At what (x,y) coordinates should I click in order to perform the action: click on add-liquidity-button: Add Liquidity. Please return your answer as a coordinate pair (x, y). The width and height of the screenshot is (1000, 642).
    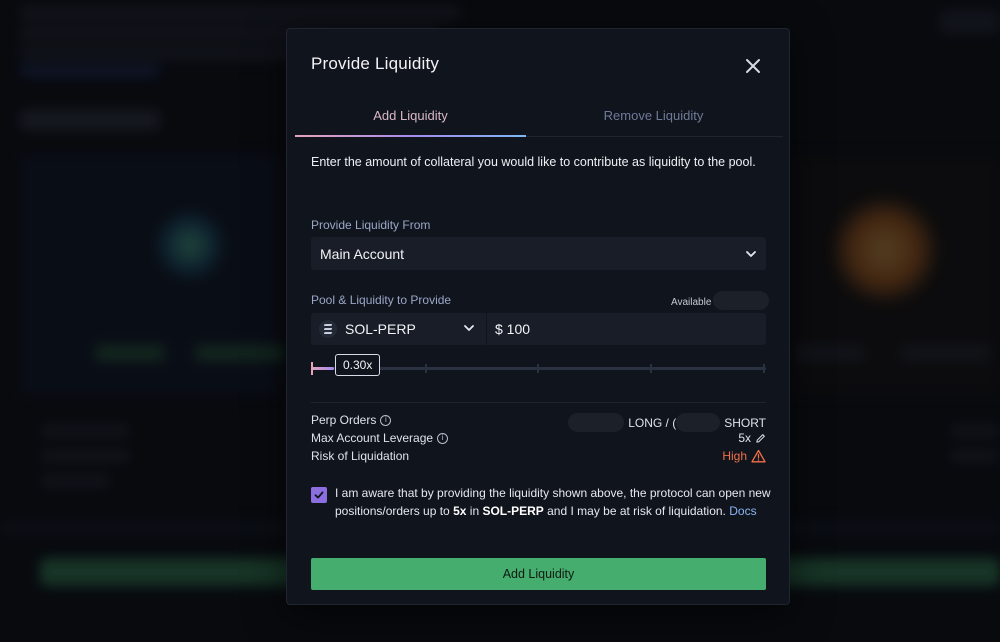
    Looking at the image, I should click on (538, 574).